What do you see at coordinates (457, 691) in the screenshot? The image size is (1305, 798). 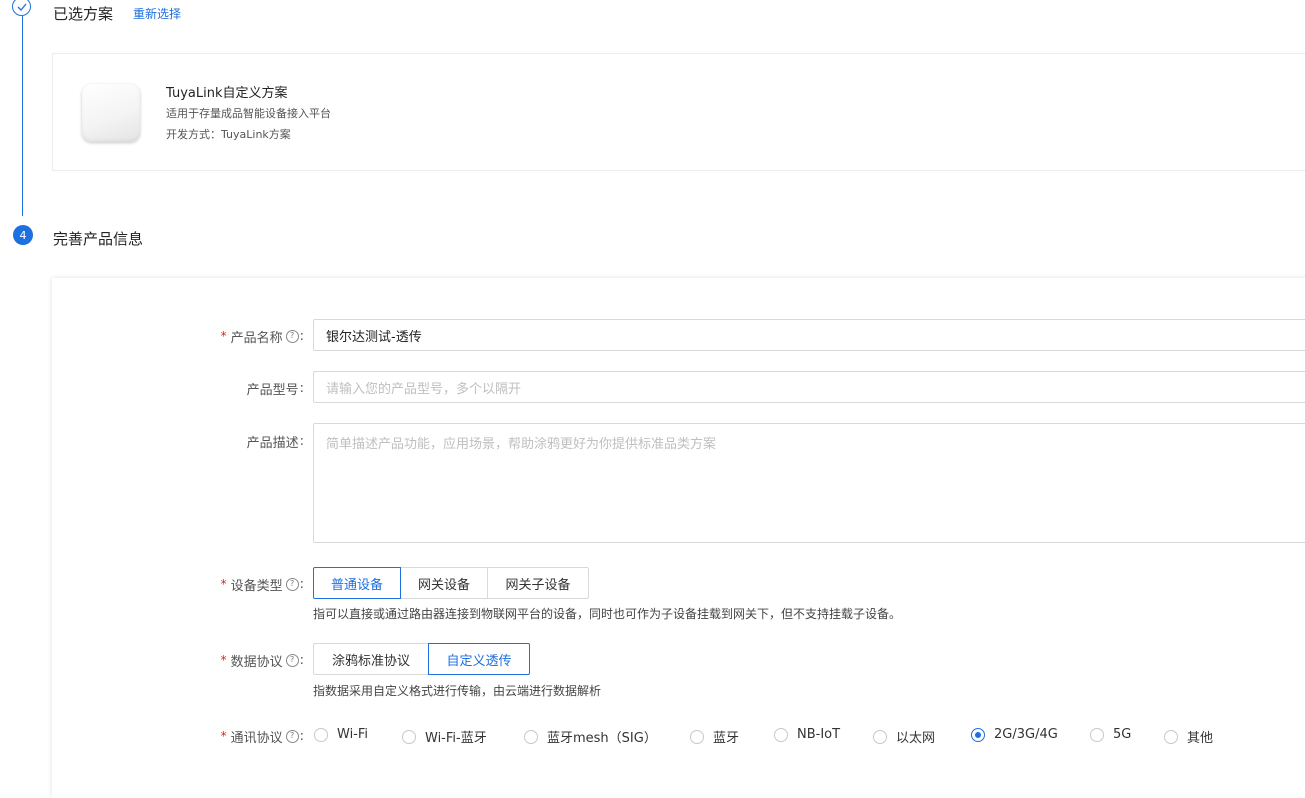 I see `data-protocol-help: 指数据采用自定义格式进行传输，由云端进行数据解析` at bounding box center [457, 691].